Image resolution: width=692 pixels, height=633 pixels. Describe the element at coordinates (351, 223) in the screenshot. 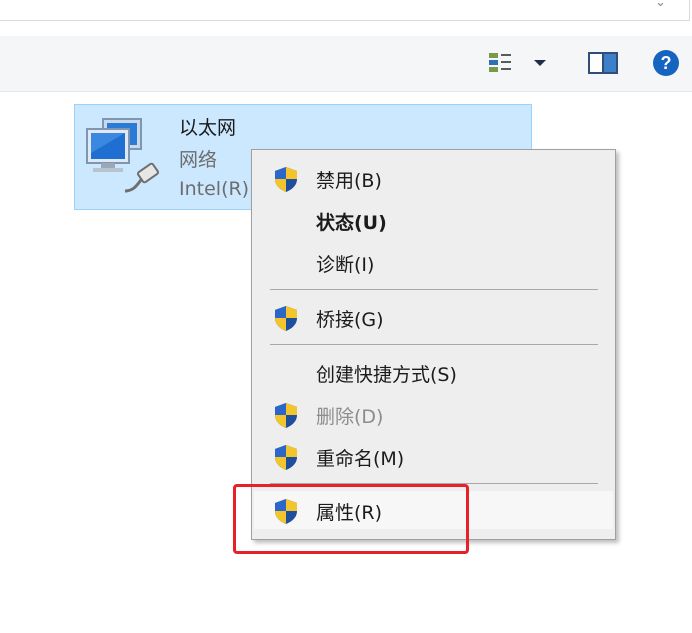

I see `menu-item-label: 状态(U)` at that location.